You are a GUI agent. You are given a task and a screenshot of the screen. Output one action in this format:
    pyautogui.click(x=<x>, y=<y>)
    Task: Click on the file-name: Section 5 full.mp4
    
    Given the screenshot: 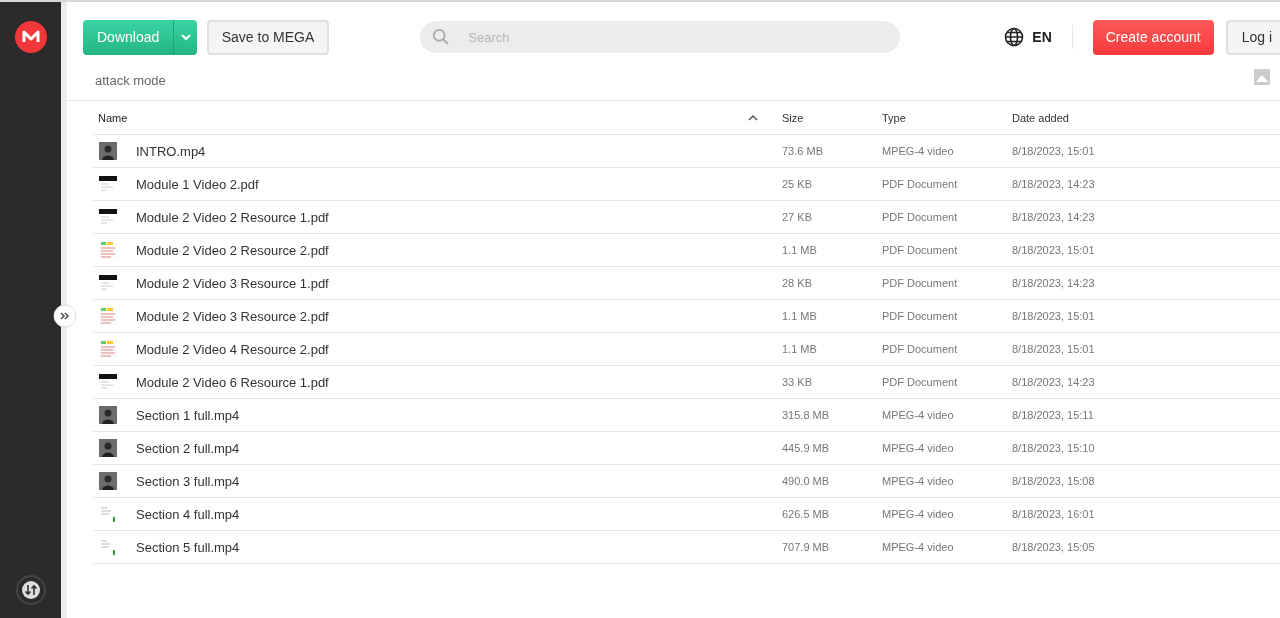 What is the action you would take?
    pyautogui.click(x=188, y=547)
    